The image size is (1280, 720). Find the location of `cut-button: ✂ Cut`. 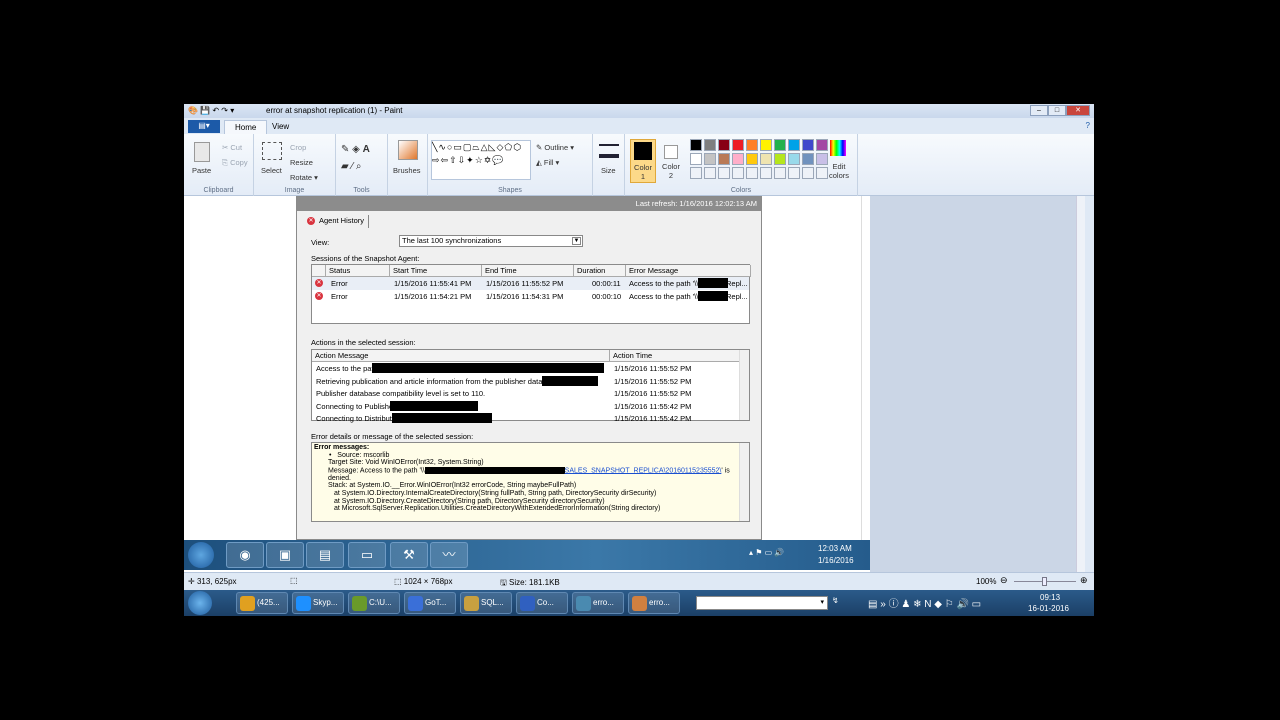

cut-button: ✂ Cut is located at coordinates (232, 147).